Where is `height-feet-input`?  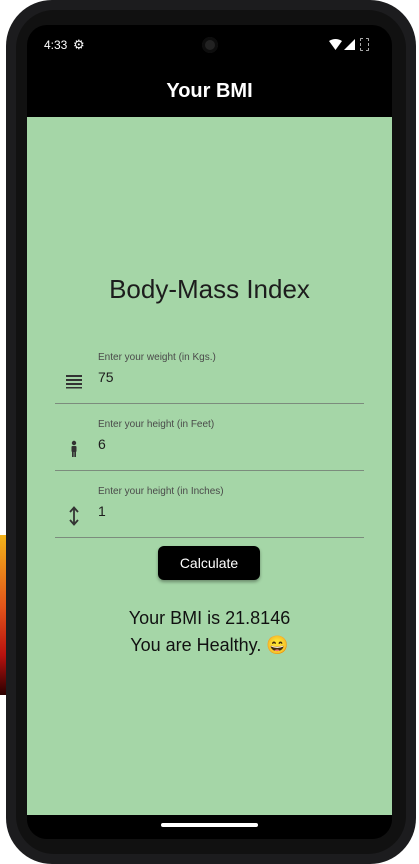 height-feet-input is located at coordinates (223, 444).